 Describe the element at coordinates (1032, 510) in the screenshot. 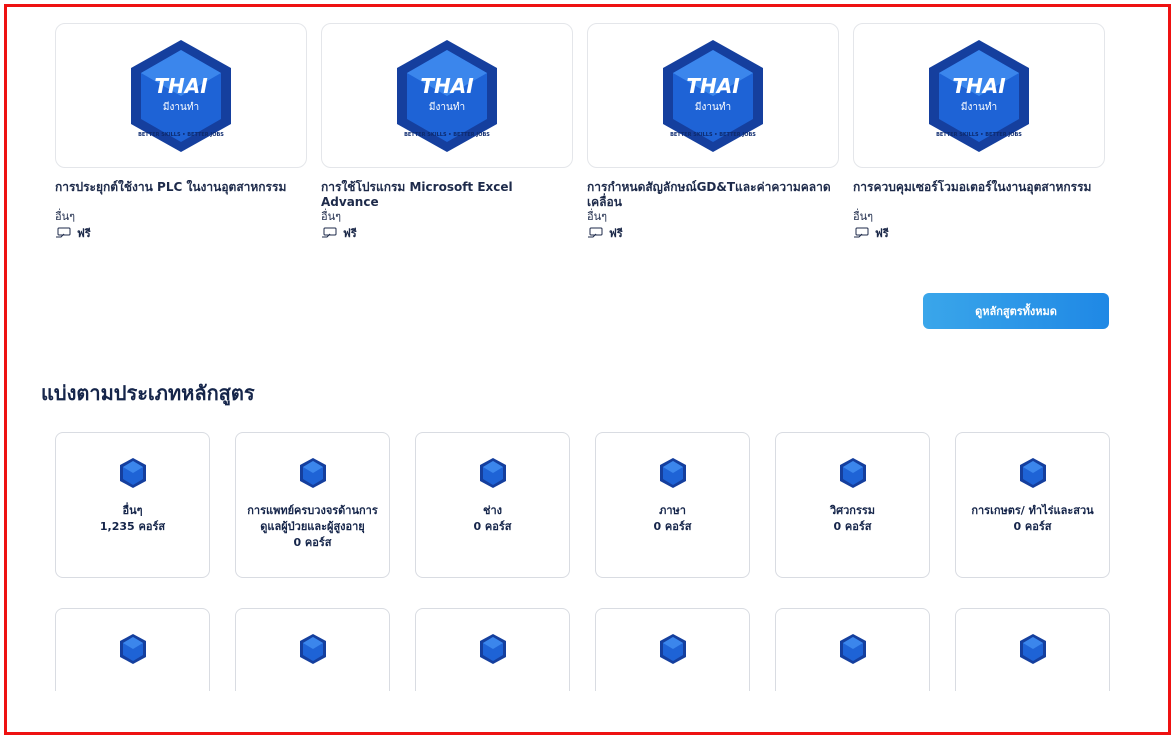

I see `category-name: การเกษตร/ ทำไร่และสวน` at that location.